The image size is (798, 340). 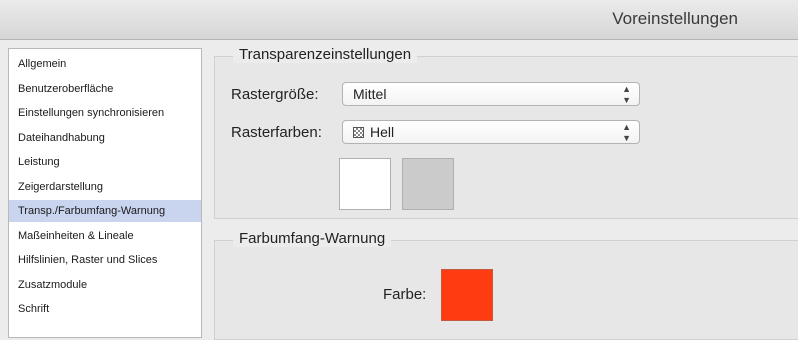 What do you see at coordinates (105, 285) in the screenshot?
I see `sidebar-item-plugins: Zusatzmodule` at bounding box center [105, 285].